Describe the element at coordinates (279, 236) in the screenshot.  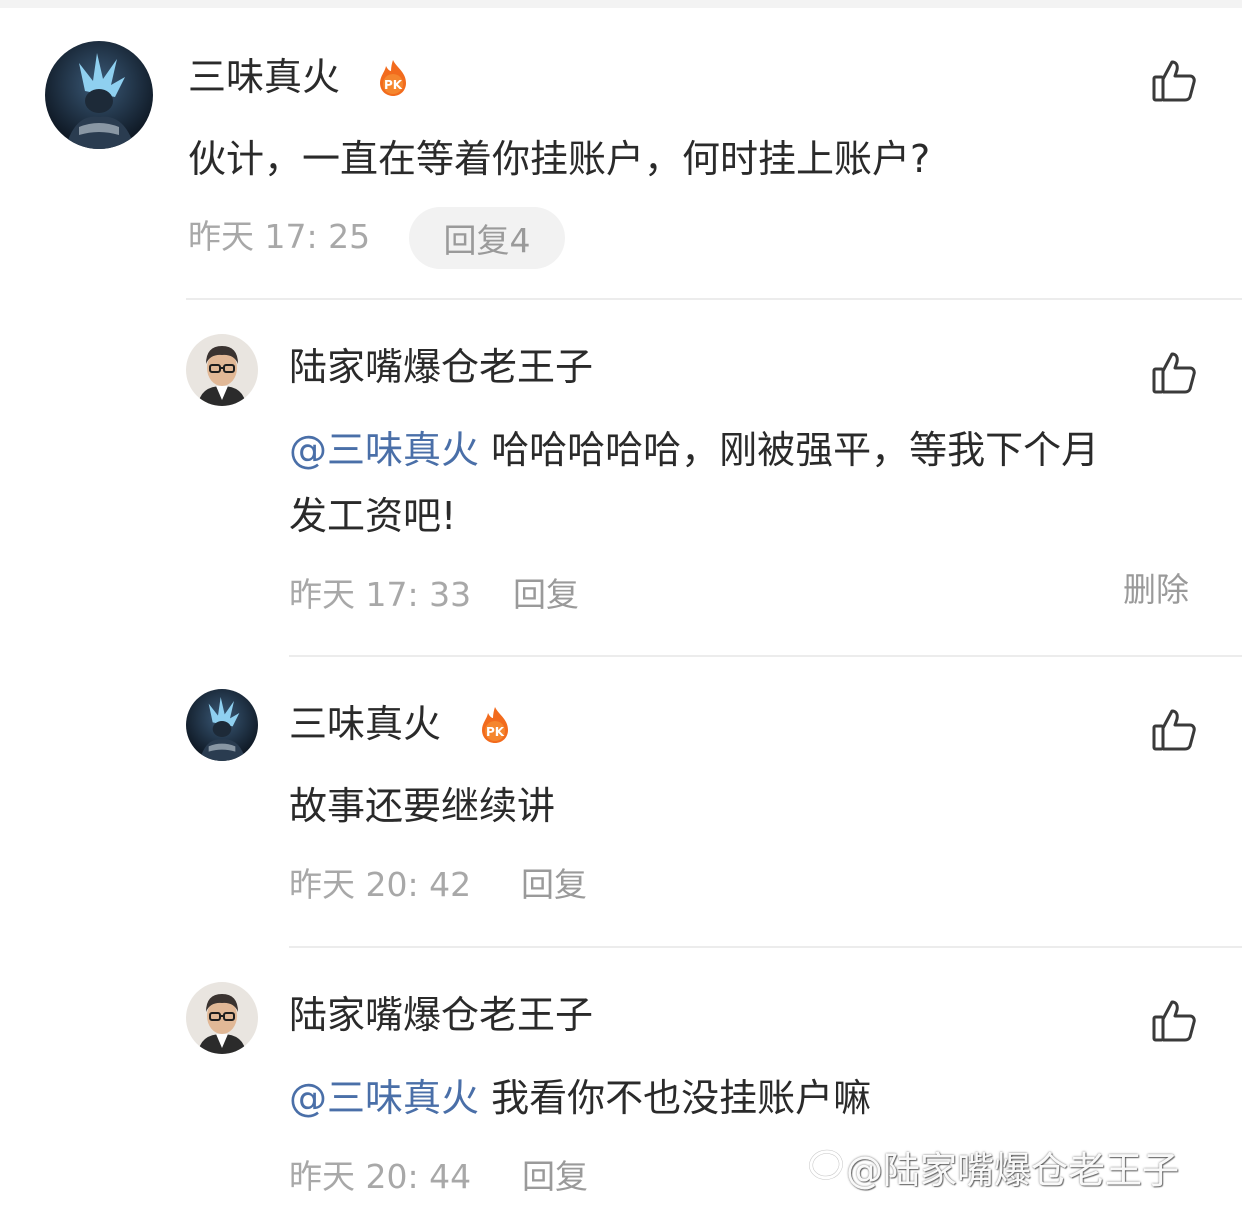
I see `comment-time: 昨天 17: 25` at that location.